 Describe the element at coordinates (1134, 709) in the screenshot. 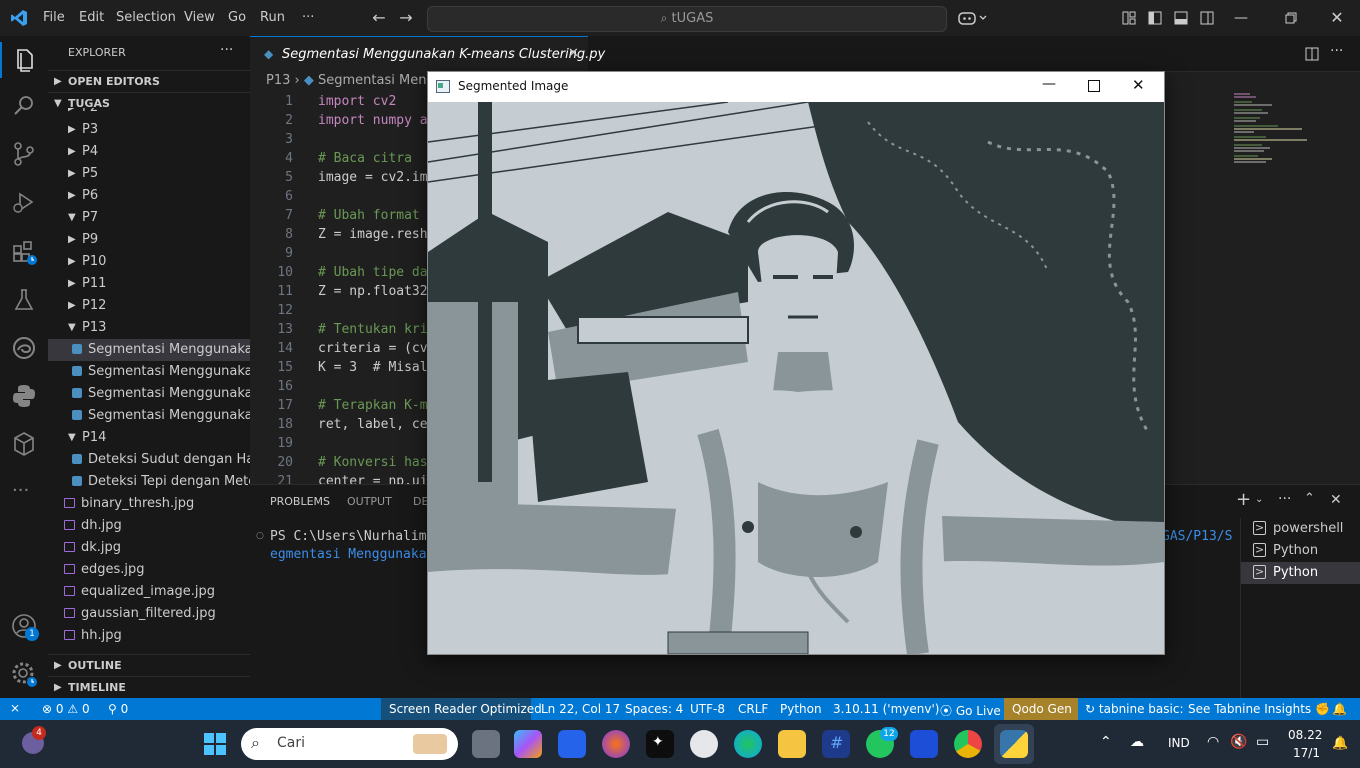

I see `tabnine-status: ↻ tabnine basic:` at that location.